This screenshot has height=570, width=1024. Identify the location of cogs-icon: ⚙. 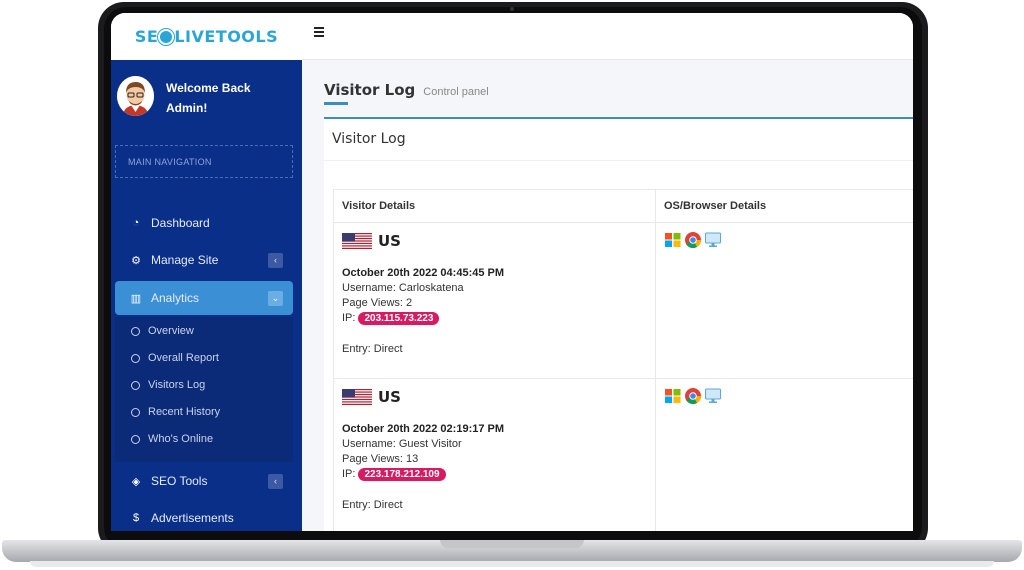
(136, 260).